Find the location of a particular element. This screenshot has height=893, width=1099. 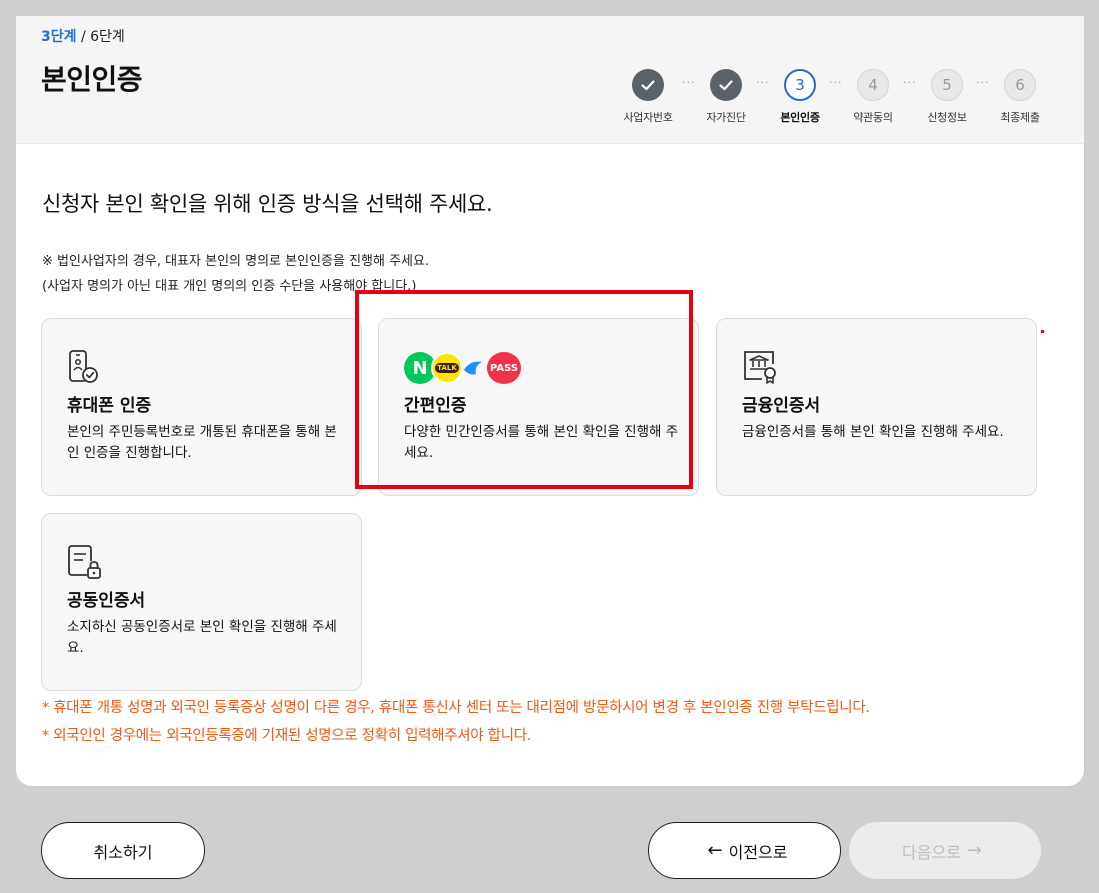

corporate-note-sub: (사업자 명의가 아닌 대표 개인 명의의 인증 수단을 사용해야 합니다.) is located at coordinates (229, 286).